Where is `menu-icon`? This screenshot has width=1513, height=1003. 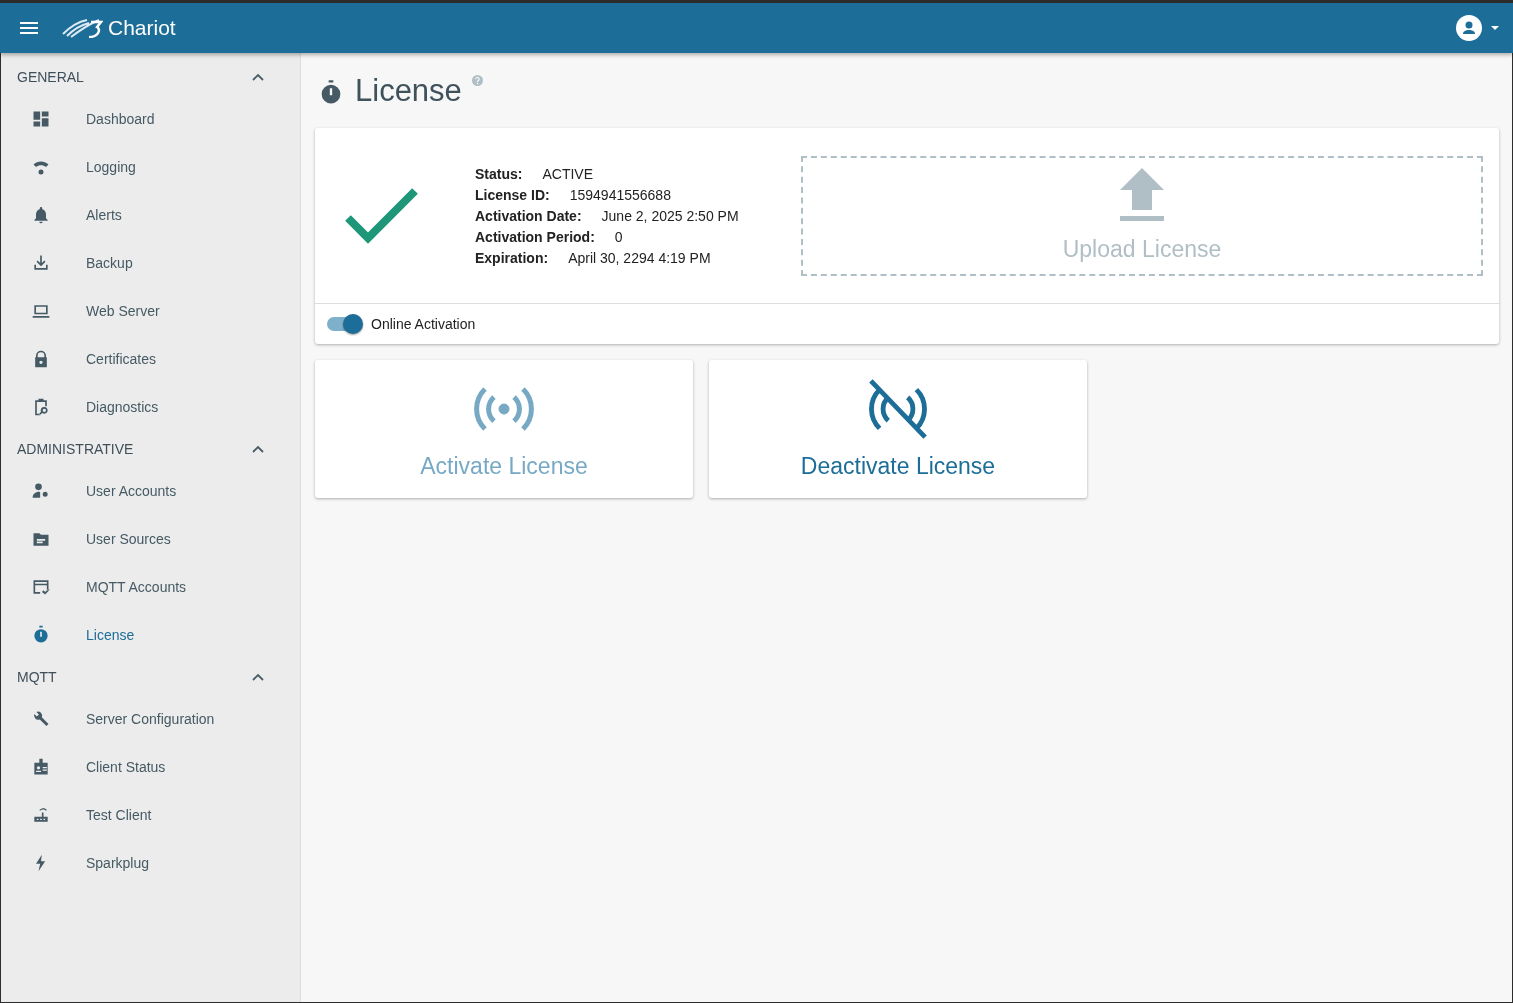
menu-icon is located at coordinates (29, 28).